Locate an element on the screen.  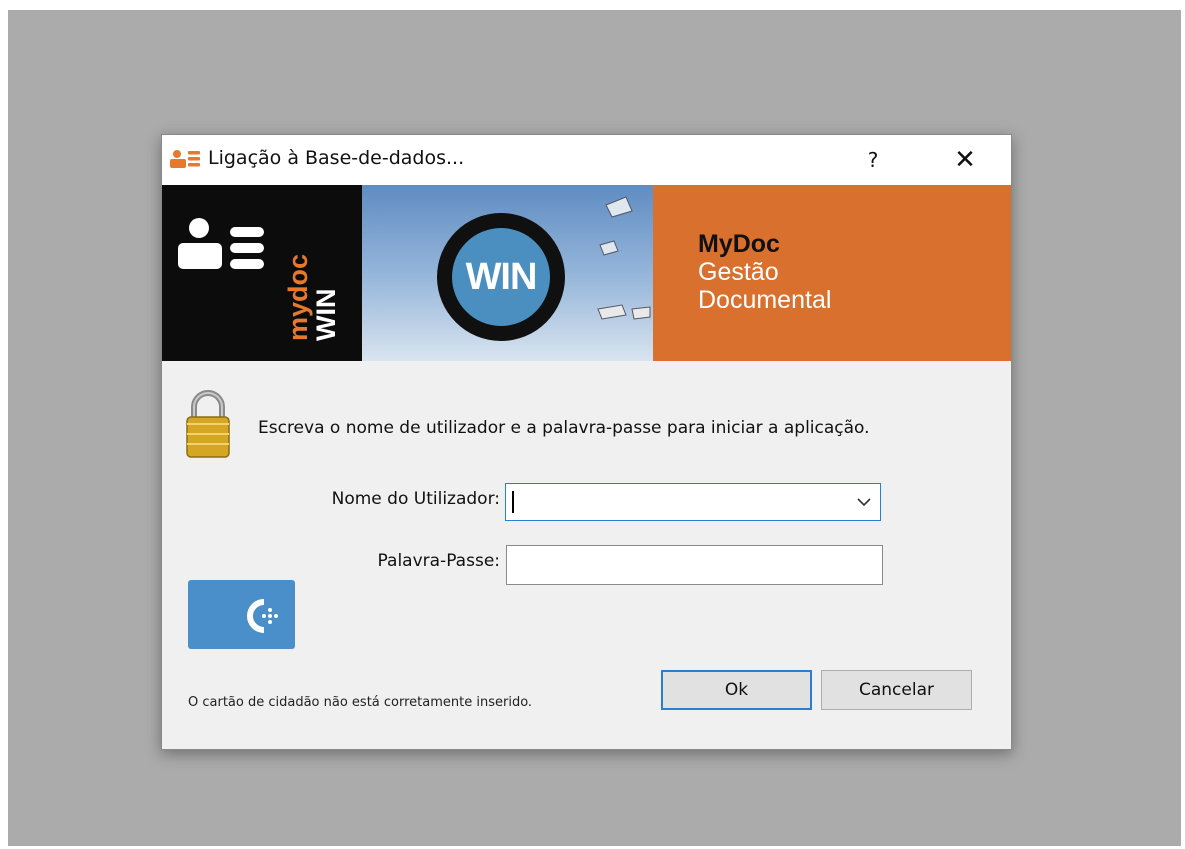
win-panel: WIN is located at coordinates (507, 273).